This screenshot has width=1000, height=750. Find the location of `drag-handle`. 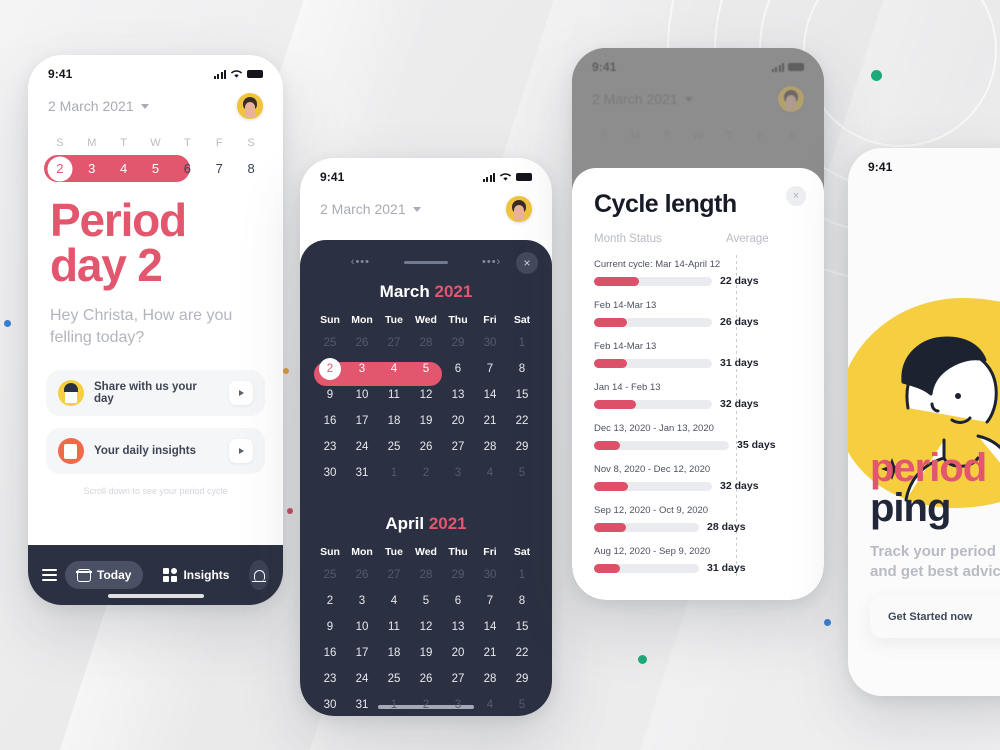

drag-handle is located at coordinates (426, 262).